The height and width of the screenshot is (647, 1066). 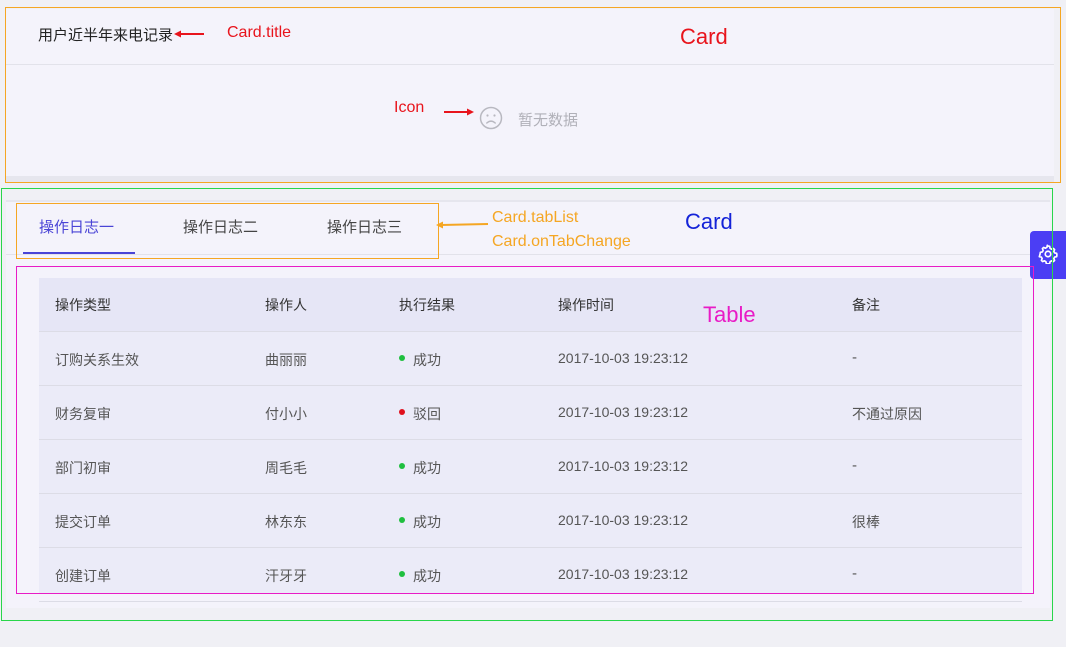 I want to click on annotation-label: Table, so click(x=729, y=314).